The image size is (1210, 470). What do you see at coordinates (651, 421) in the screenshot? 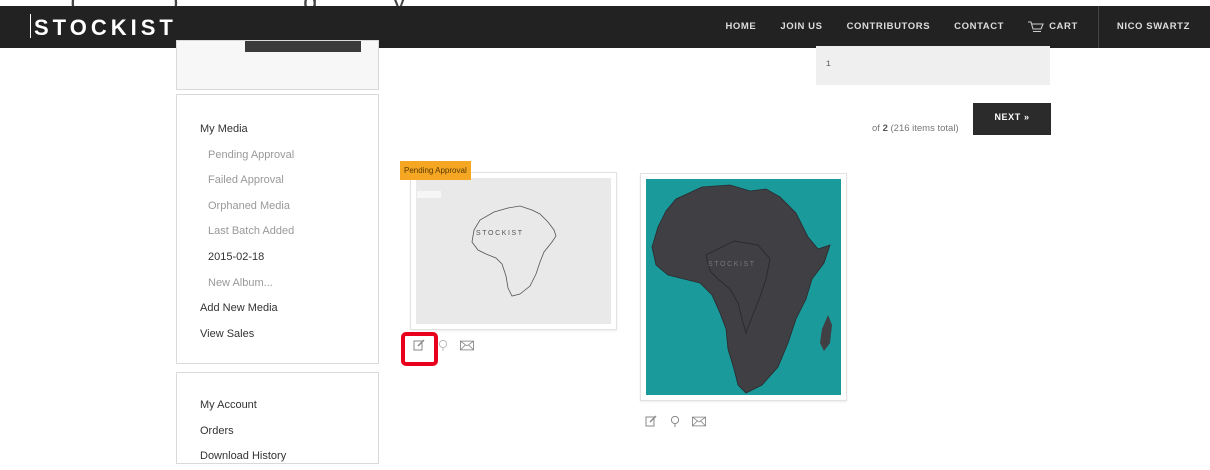
I see `edit-icon` at bounding box center [651, 421].